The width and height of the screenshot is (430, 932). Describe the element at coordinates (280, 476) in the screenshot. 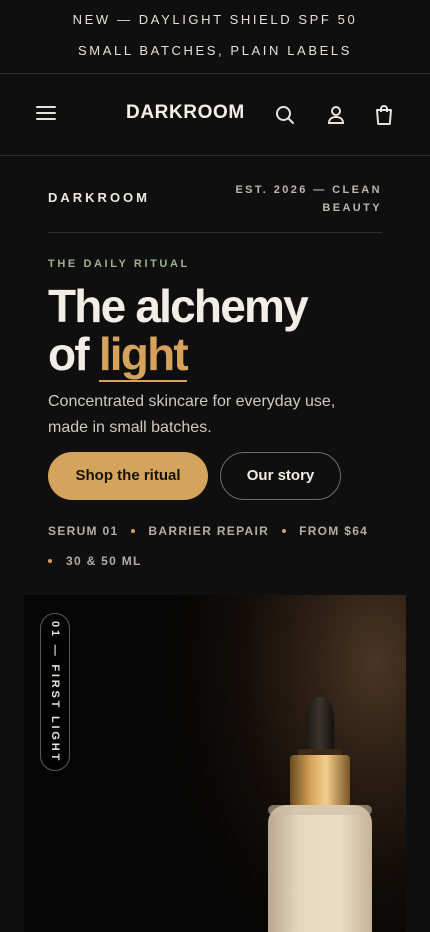

I see `our-story-button: Our story` at that location.